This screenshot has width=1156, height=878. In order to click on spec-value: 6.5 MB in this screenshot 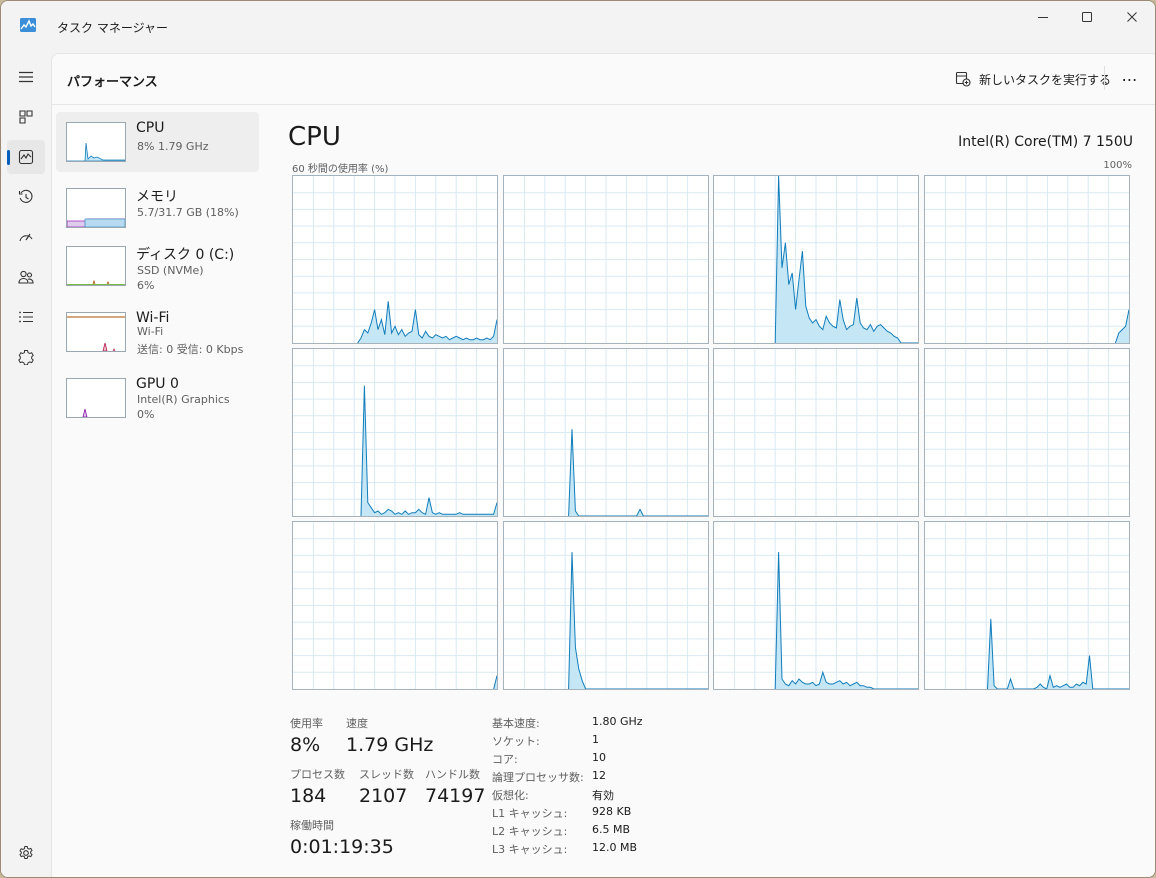, I will do `click(611, 829)`.